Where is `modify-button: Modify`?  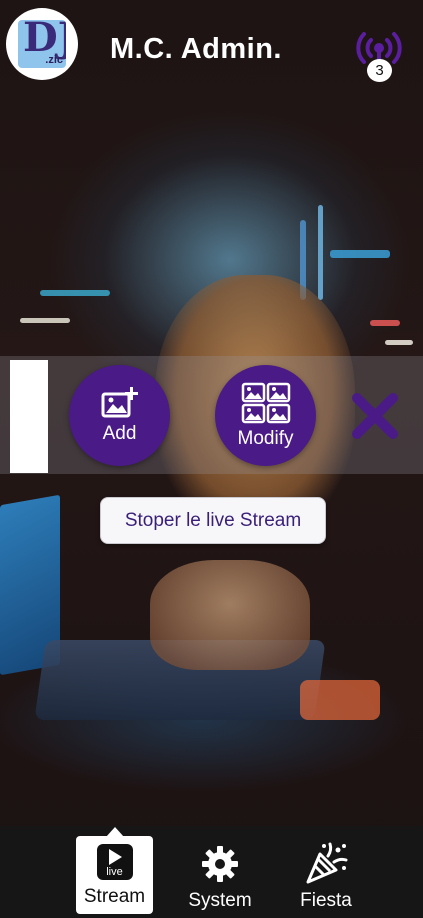
modify-button: Modify is located at coordinates (265, 415).